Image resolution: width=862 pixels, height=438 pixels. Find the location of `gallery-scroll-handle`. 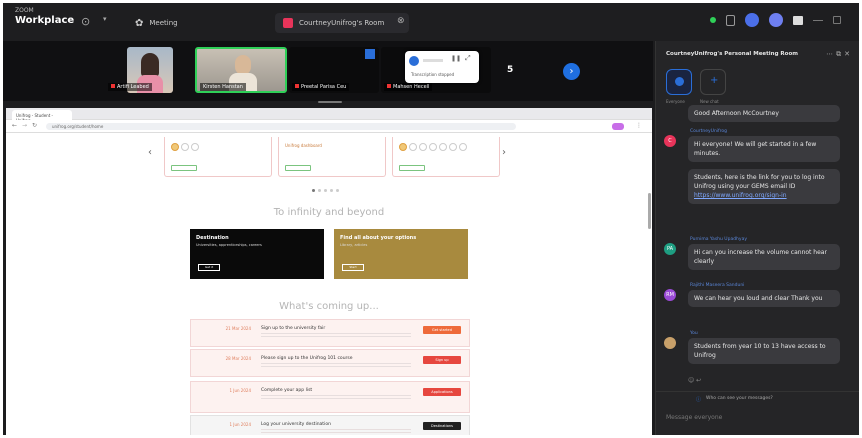

gallery-scroll-handle is located at coordinates (330, 102).